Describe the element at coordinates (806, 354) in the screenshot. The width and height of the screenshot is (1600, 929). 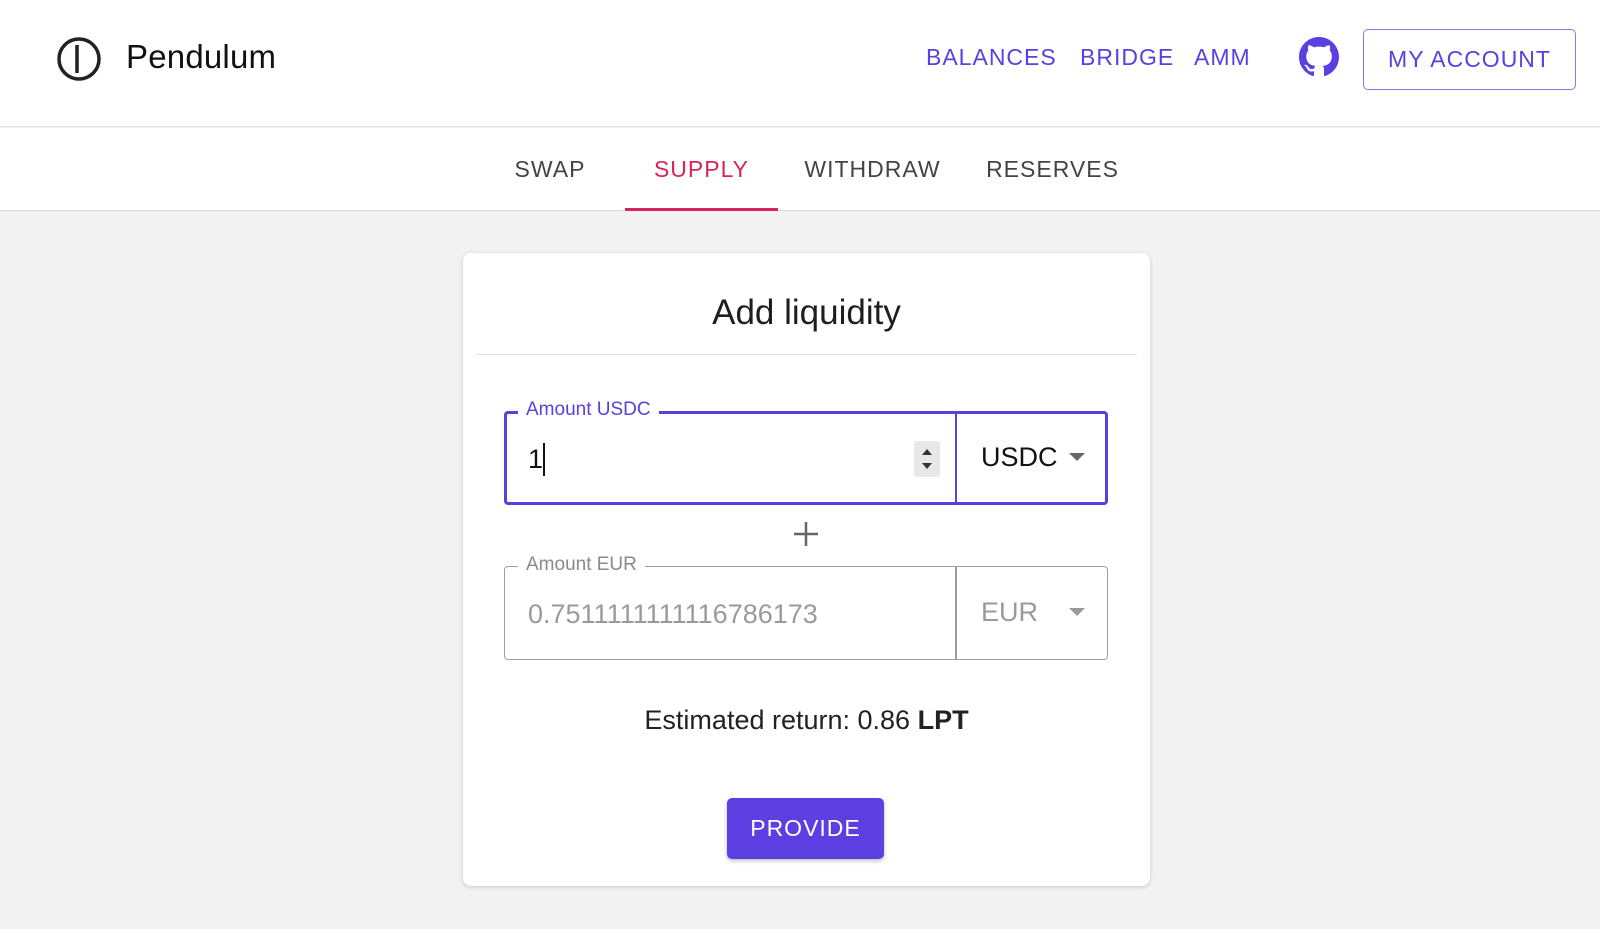
I see `card-divider` at that location.